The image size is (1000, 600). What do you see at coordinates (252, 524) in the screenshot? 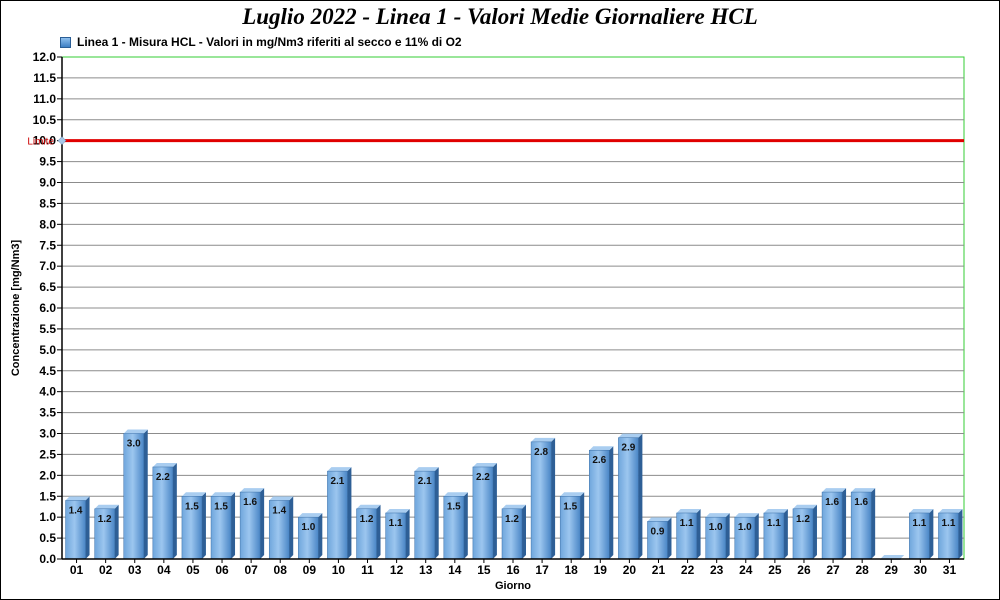
I see `bar-group: 1.6` at bounding box center [252, 524].